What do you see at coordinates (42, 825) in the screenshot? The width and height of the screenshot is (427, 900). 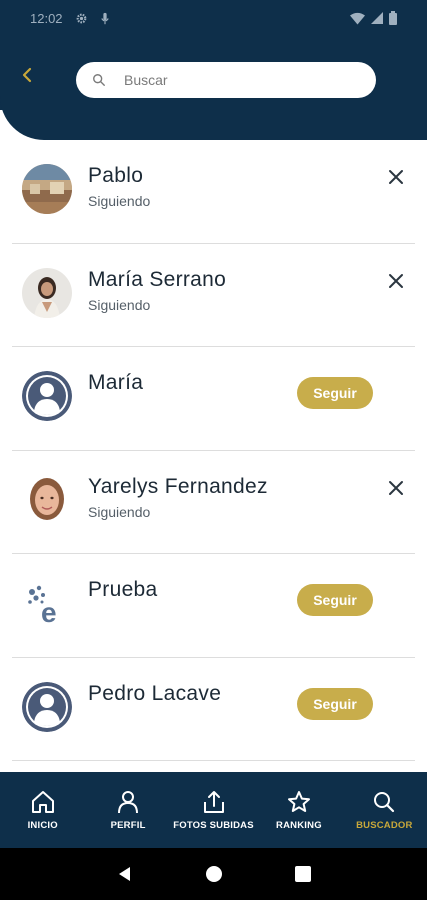 I see `nav-label: INICIO` at bounding box center [42, 825].